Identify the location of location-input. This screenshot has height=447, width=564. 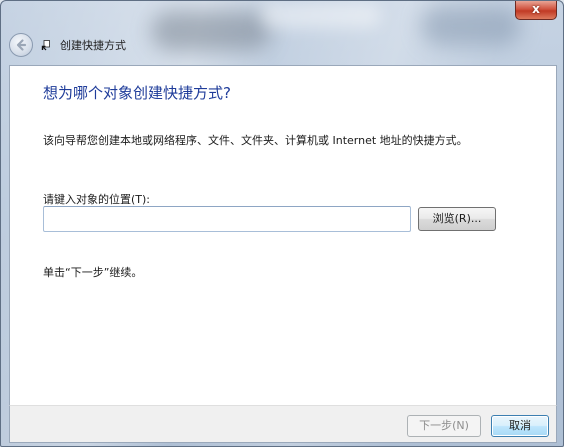
(227, 219).